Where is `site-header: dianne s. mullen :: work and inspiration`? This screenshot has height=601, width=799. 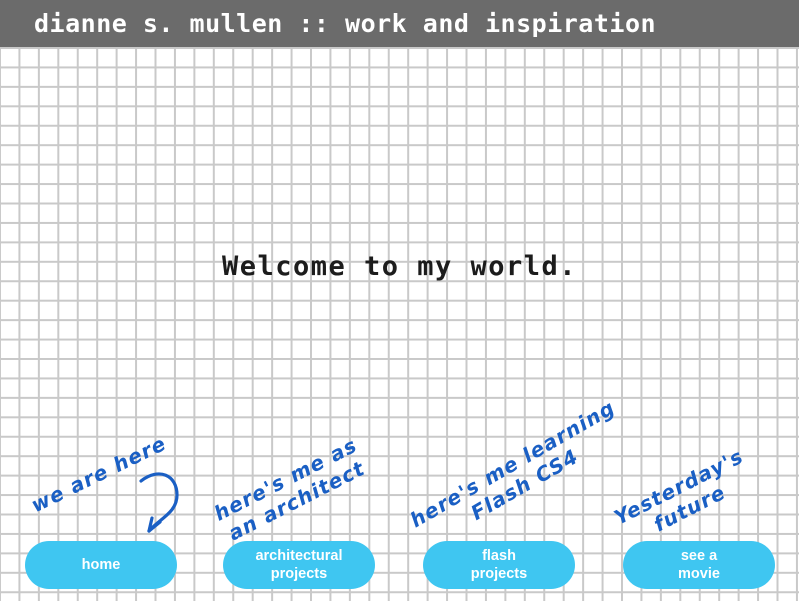 site-header: dianne s. mullen :: work and inspiration is located at coordinates (399, 23).